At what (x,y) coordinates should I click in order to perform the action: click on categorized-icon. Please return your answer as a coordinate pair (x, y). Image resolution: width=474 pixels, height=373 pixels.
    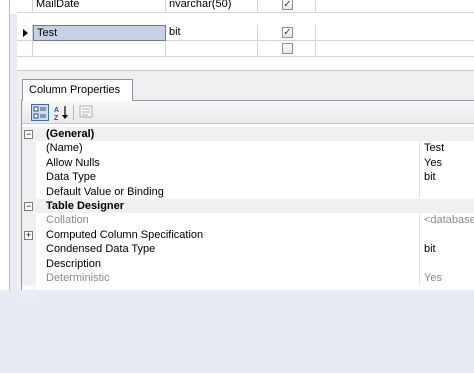
    Looking at the image, I should click on (39, 112).